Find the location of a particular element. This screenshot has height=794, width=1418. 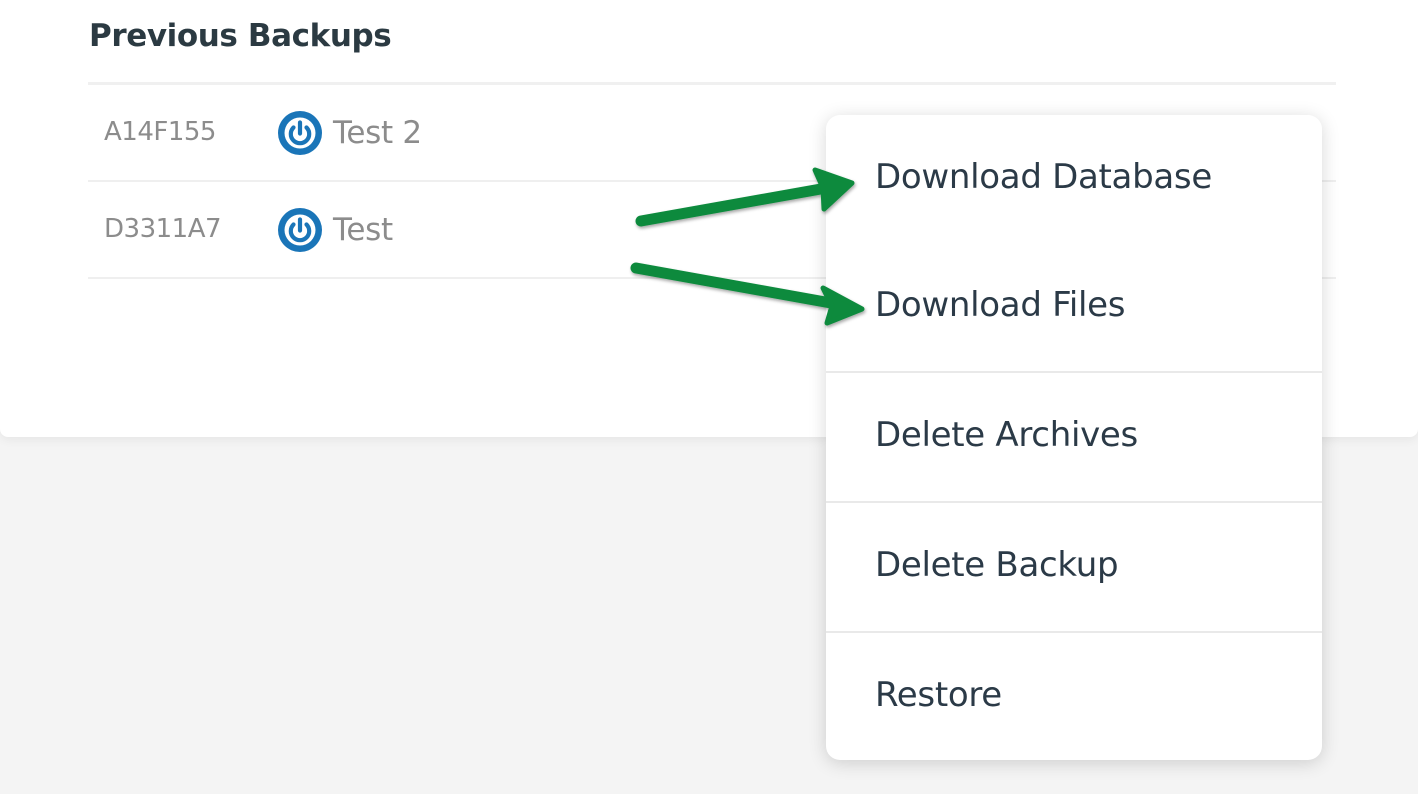

menu-item-restore: Restore is located at coordinates (1074, 695).